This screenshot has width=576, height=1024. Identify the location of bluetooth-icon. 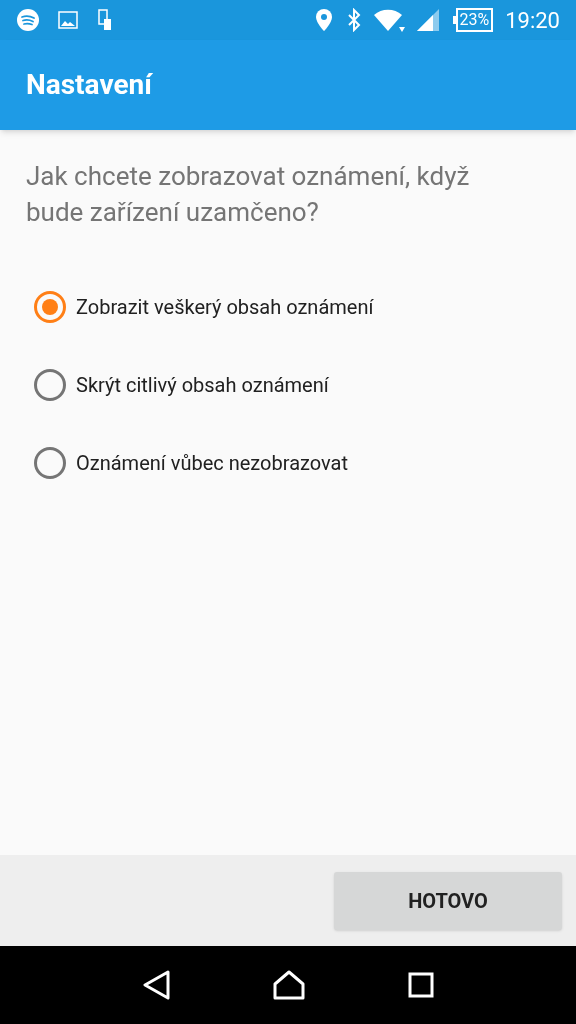
(353, 20).